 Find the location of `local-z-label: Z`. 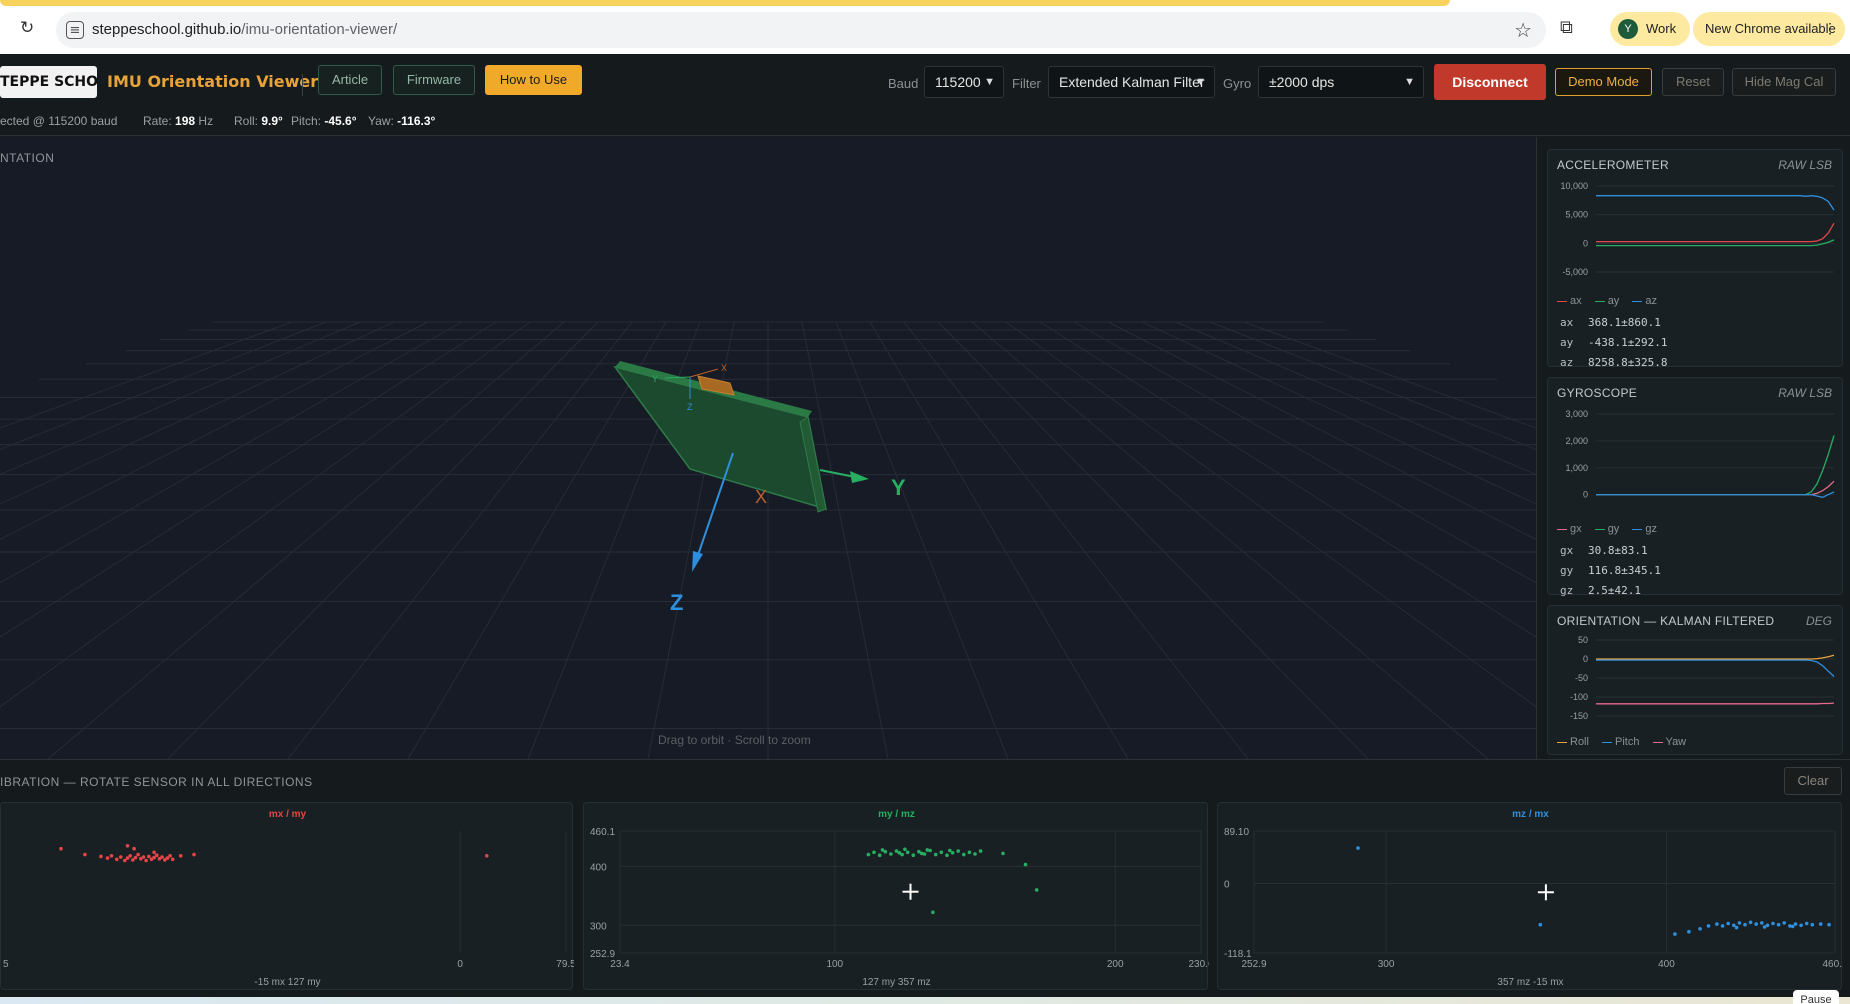

local-z-label: Z is located at coordinates (690, 407).